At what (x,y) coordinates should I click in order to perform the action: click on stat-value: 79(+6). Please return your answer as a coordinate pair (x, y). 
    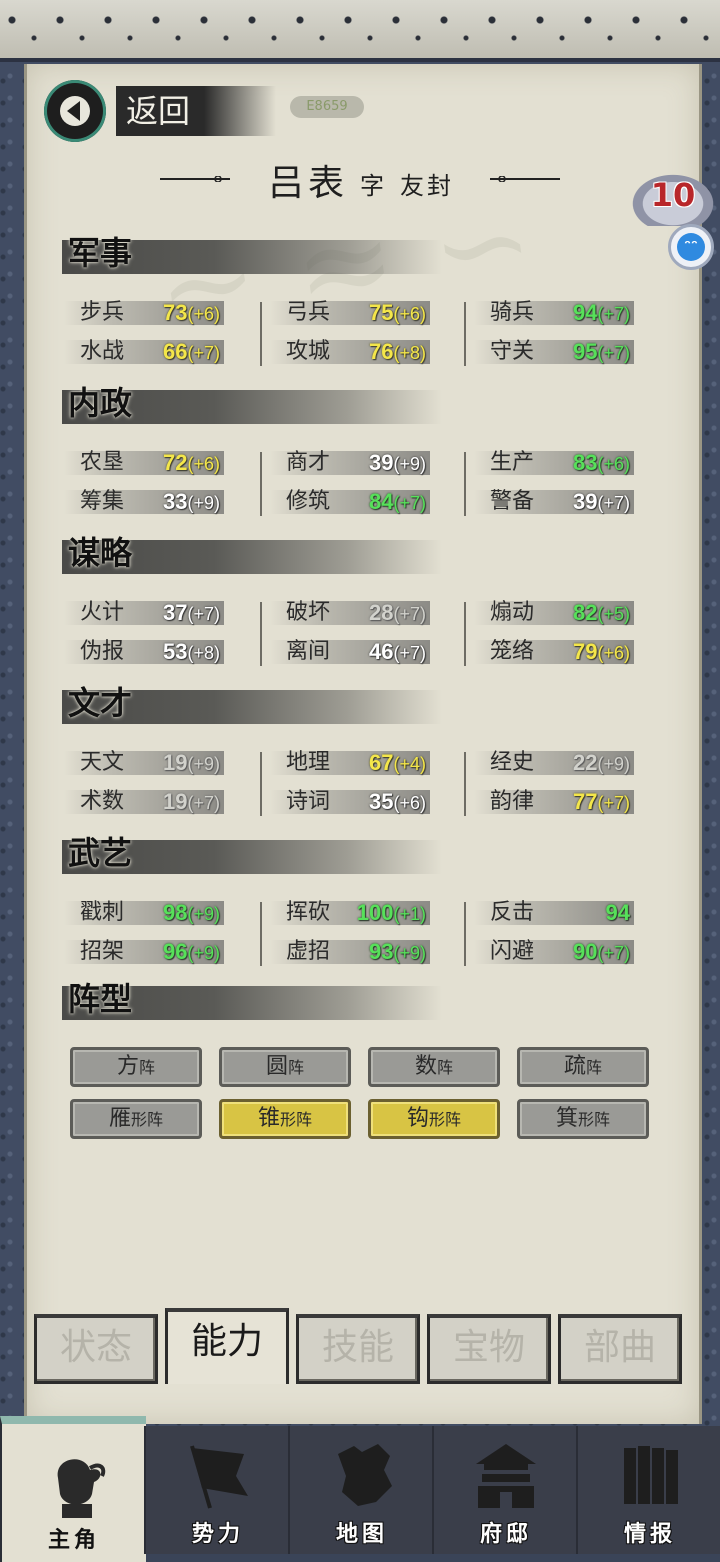
    Looking at the image, I should click on (601, 652).